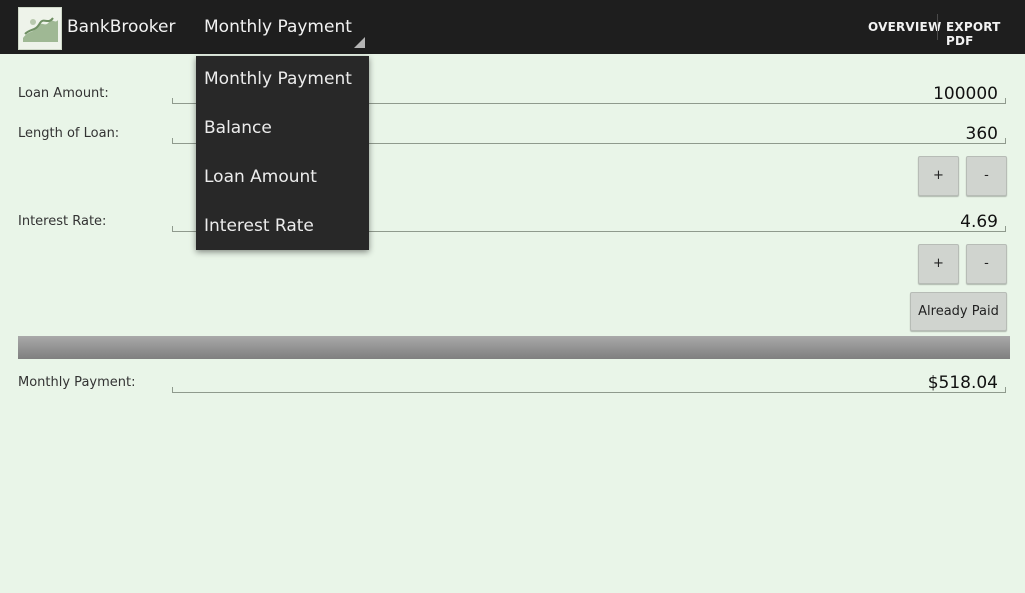  Describe the element at coordinates (938, 176) in the screenshot. I see `length-increase-button: +` at that location.